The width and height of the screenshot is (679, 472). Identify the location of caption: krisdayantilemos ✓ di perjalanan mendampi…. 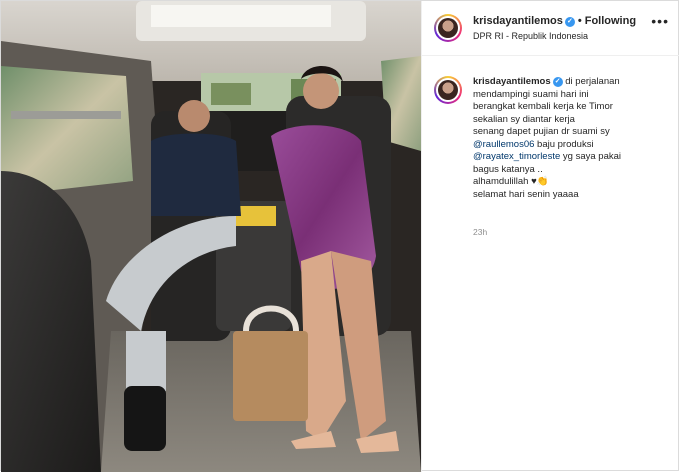
(570, 138).